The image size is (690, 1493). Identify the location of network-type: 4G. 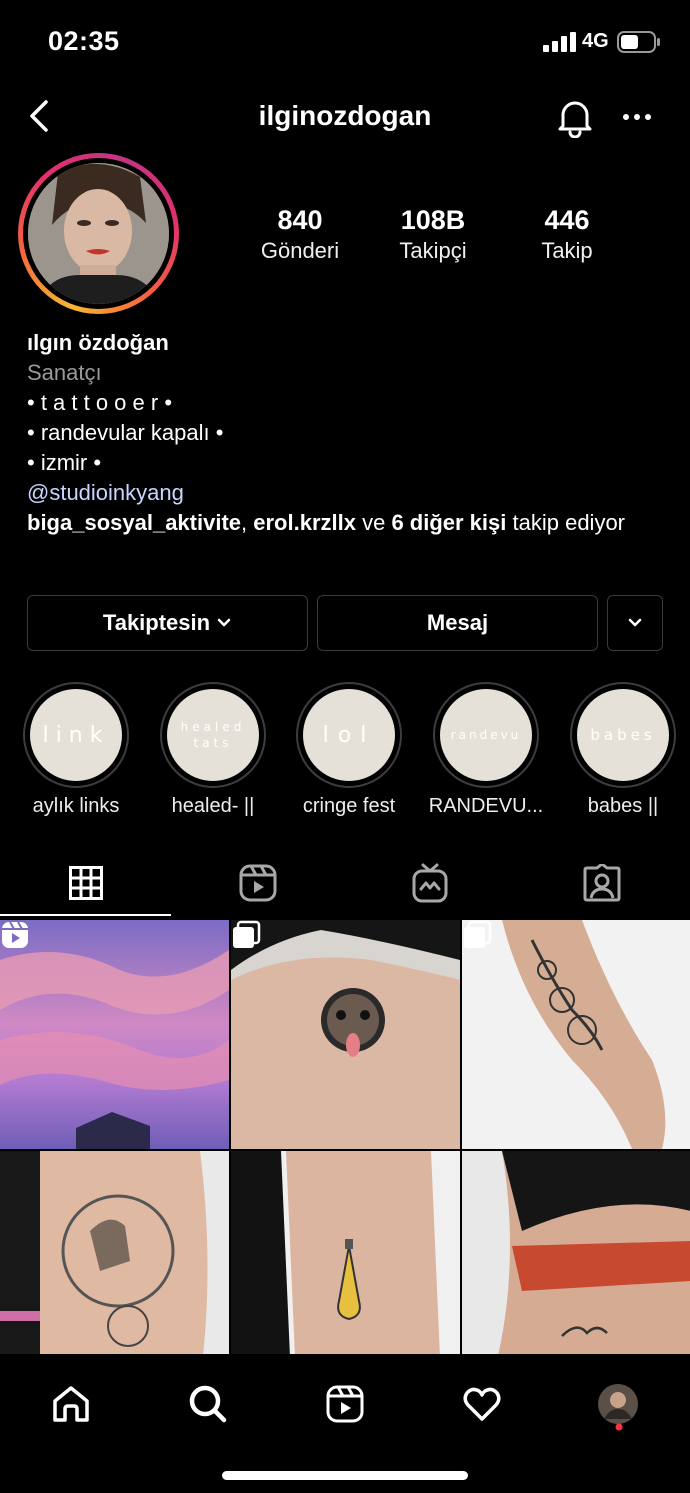
(595, 41).